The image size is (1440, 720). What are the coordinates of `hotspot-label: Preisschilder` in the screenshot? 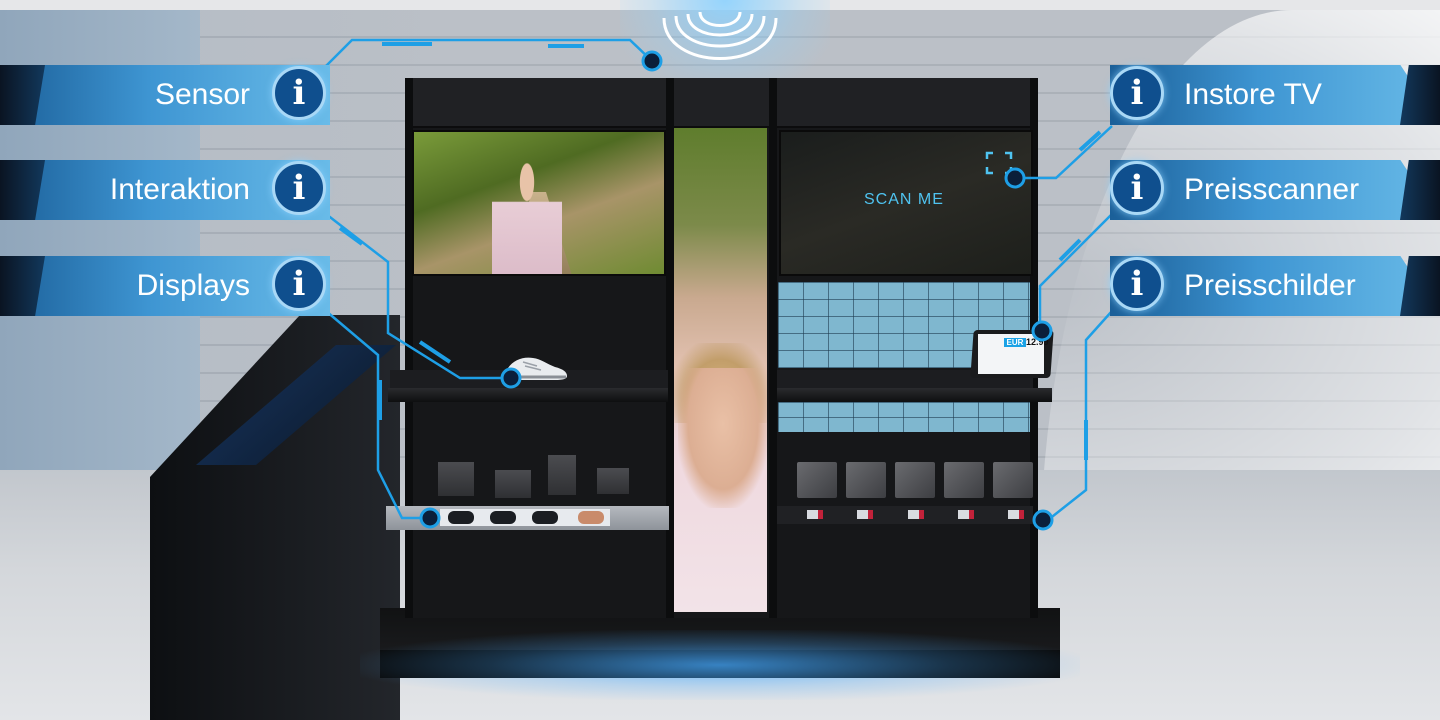 It's located at (1270, 285).